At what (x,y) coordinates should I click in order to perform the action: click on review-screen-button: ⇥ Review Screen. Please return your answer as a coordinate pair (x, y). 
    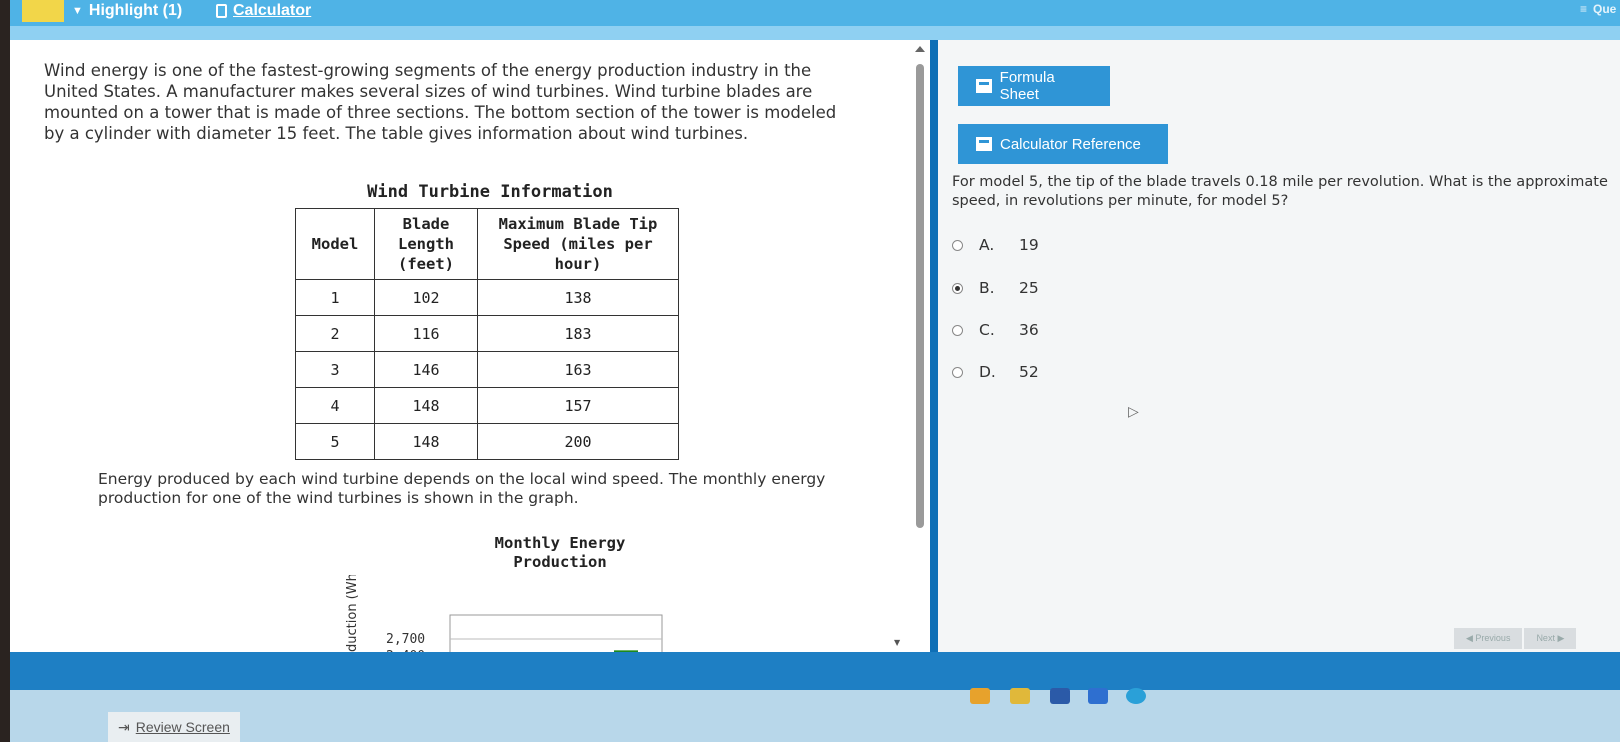
    Looking at the image, I should click on (174, 727).